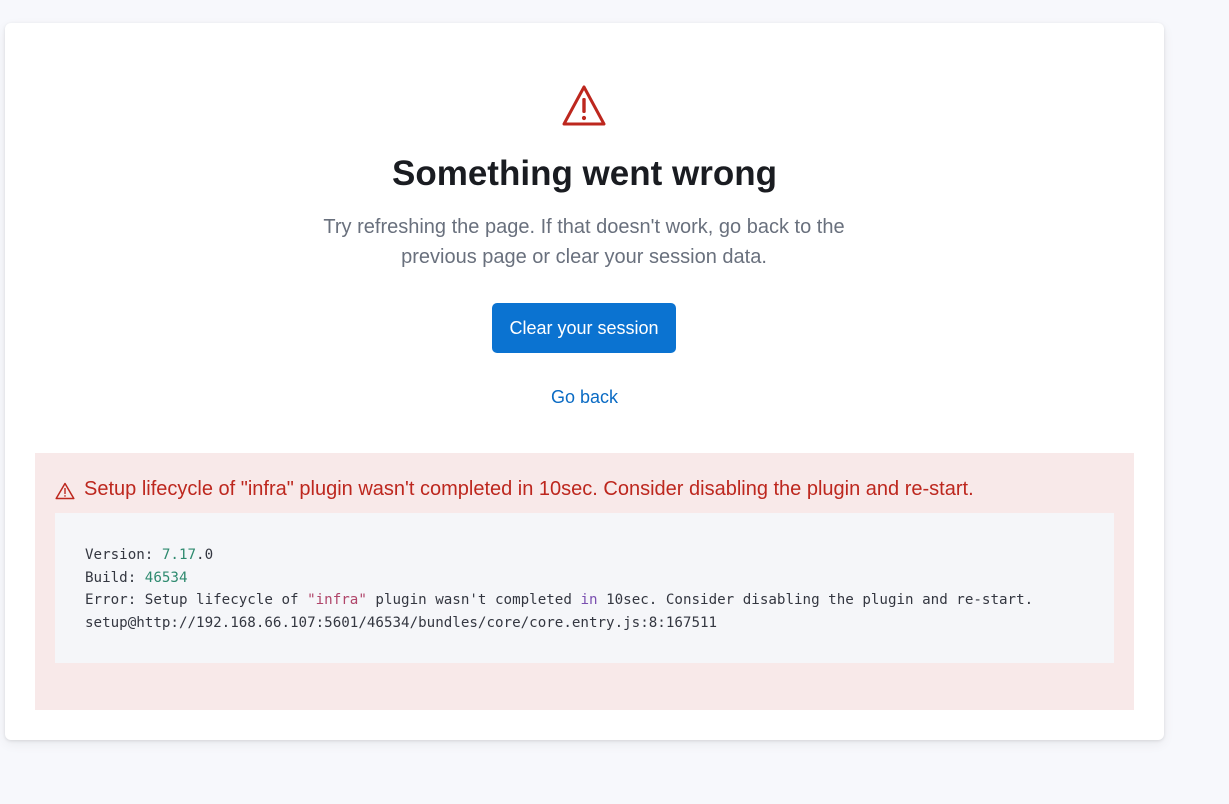 Image resolution: width=1229 pixels, height=804 pixels. I want to click on clear-session-button: Clear your session, so click(584, 328).